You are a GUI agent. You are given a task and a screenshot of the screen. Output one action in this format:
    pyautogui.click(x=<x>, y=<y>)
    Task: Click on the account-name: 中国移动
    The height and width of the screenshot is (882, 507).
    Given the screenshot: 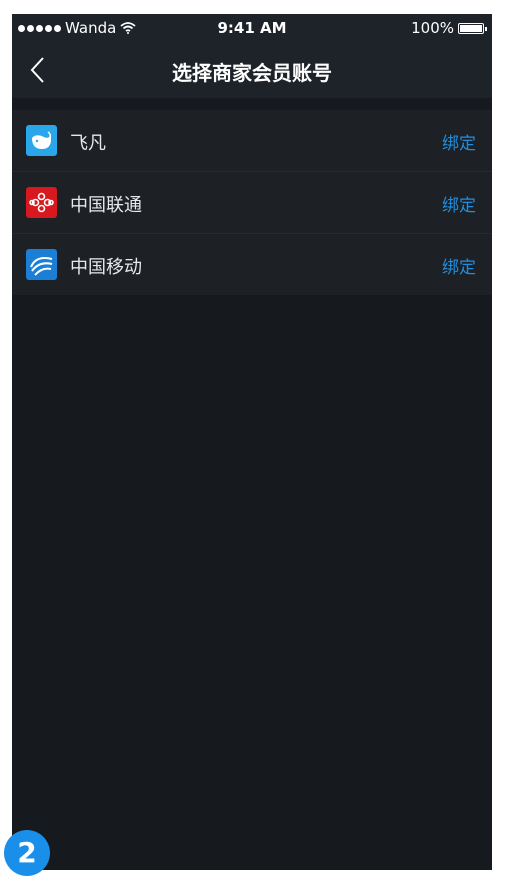 What is the action you would take?
    pyautogui.click(x=106, y=267)
    